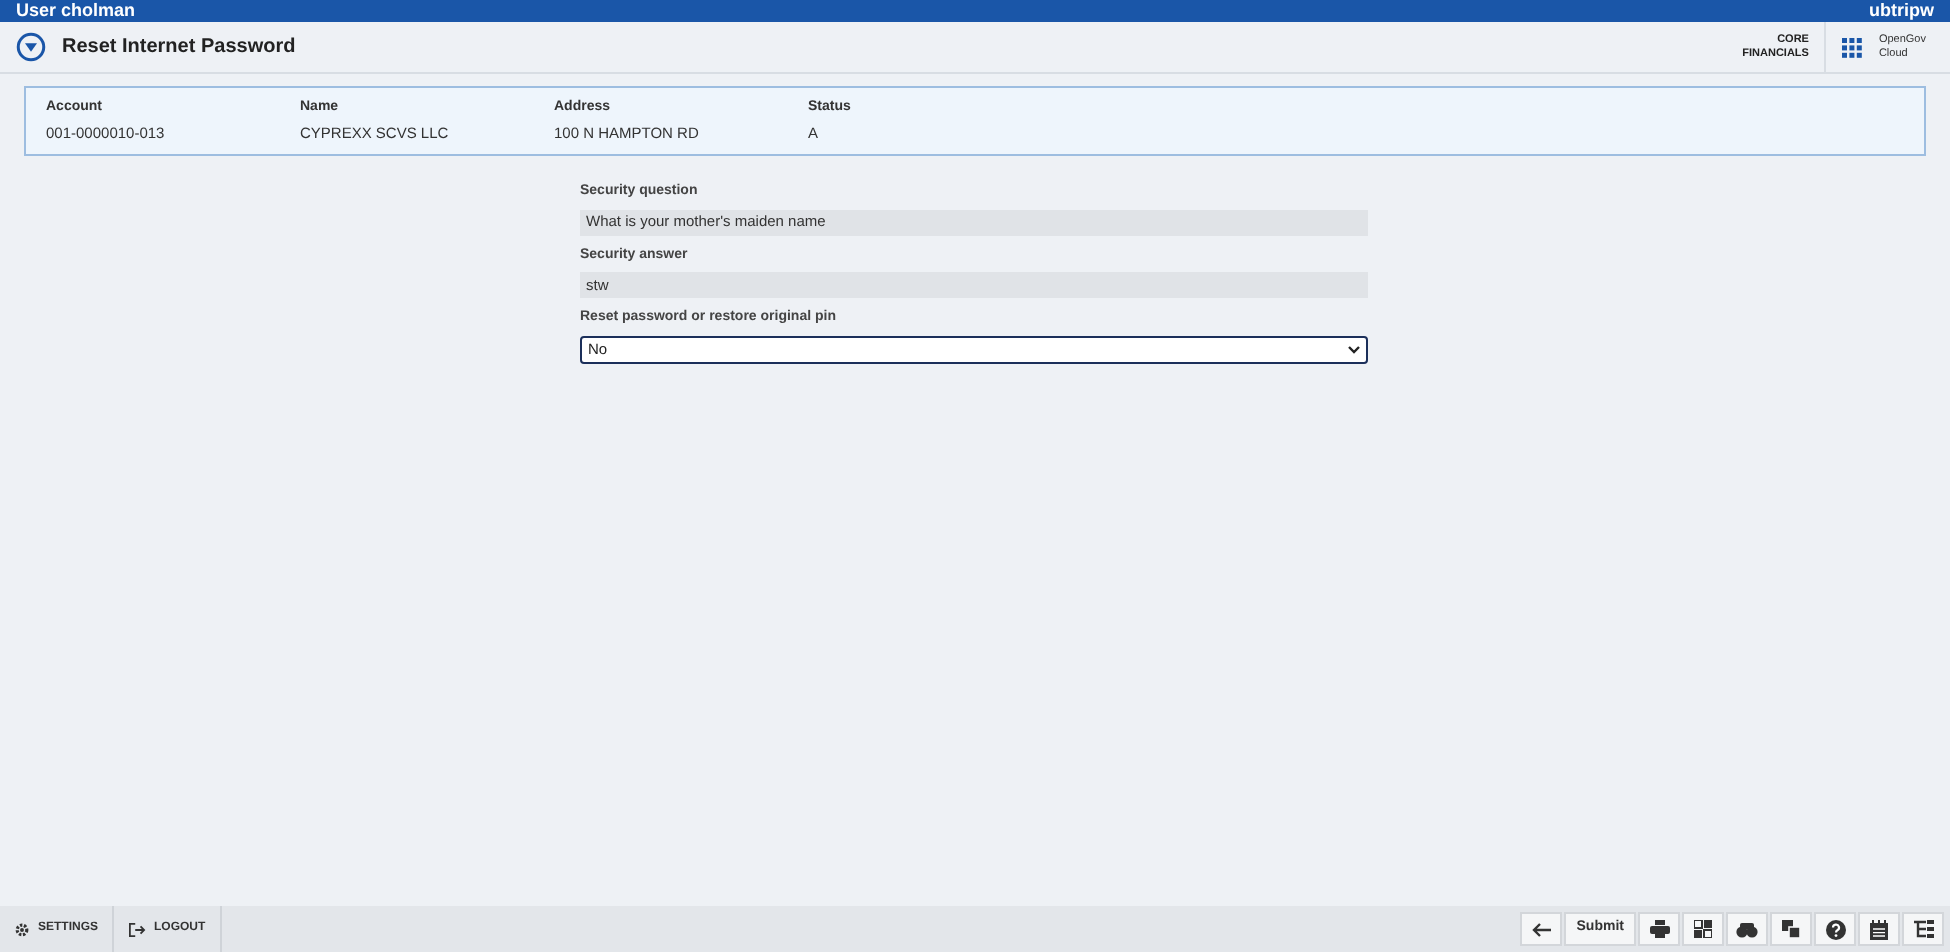 The height and width of the screenshot is (952, 1950). What do you see at coordinates (137, 929) in the screenshot?
I see `logout-icon` at bounding box center [137, 929].